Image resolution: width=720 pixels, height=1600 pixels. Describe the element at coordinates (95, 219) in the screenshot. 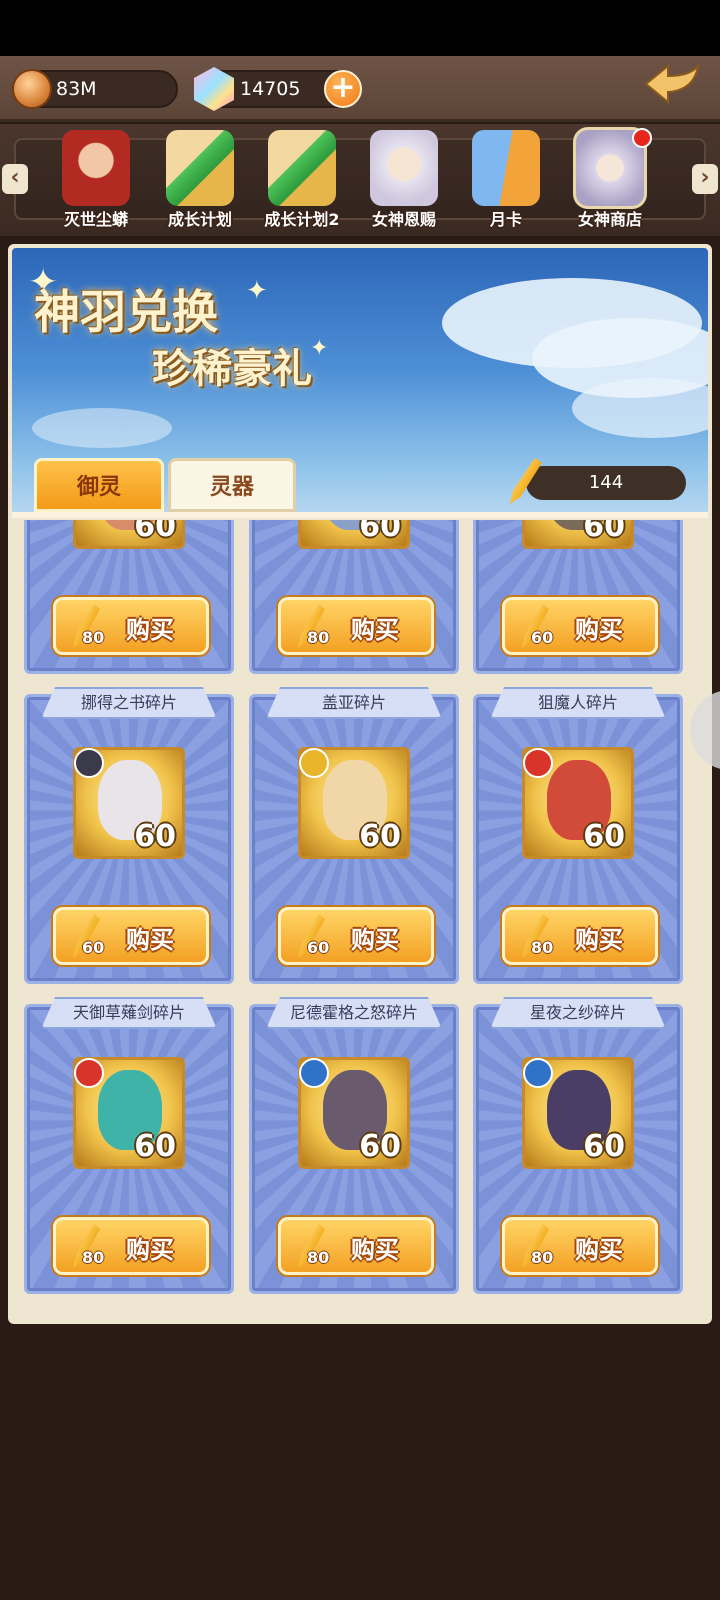

I see `nav-label: 灭世尘蟒` at that location.